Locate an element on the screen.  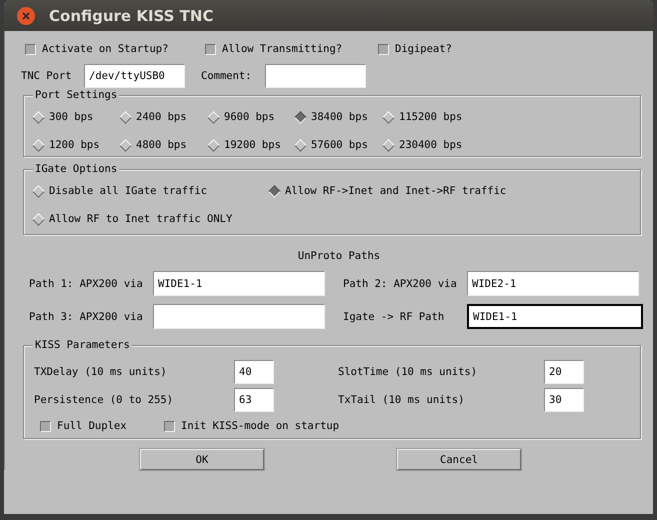
input-field: /dev/ttyUSB0 is located at coordinates (134, 76).